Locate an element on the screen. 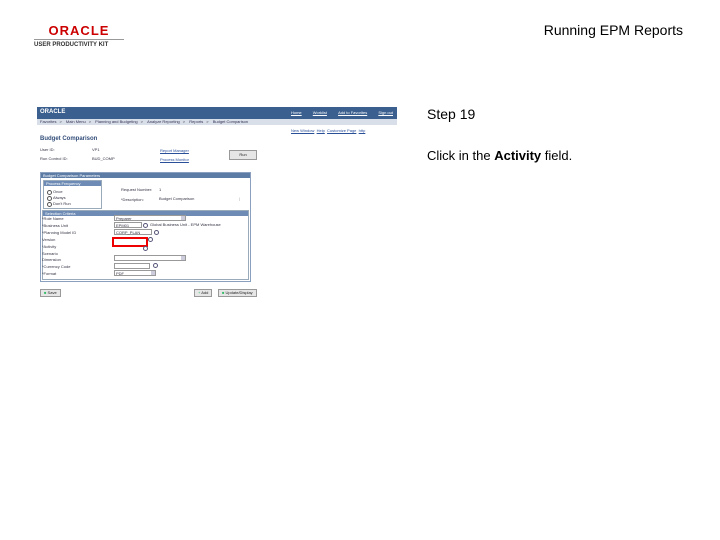 The width and height of the screenshot is (720, 540). new-window-link: New Window is located at coordinates (302, 130).